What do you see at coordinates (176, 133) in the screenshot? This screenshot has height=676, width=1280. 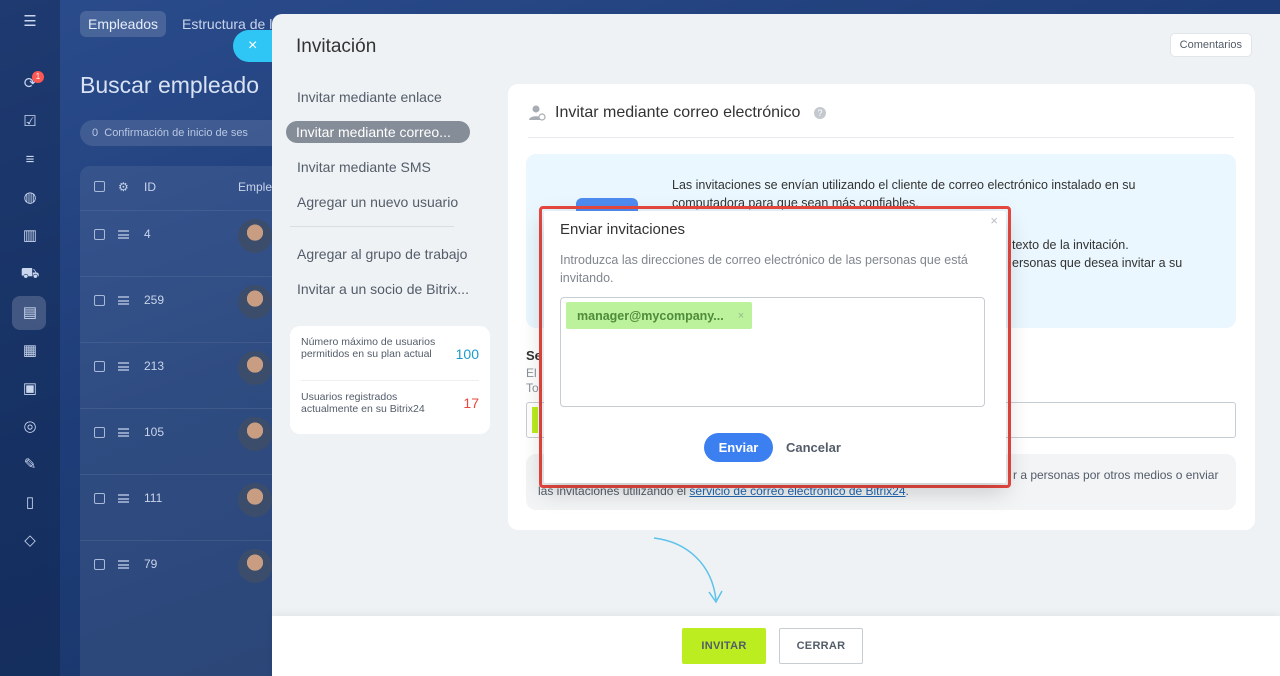 I see `filter-label: Confirmación de inicio de ses` at bounding box center [176, 133].